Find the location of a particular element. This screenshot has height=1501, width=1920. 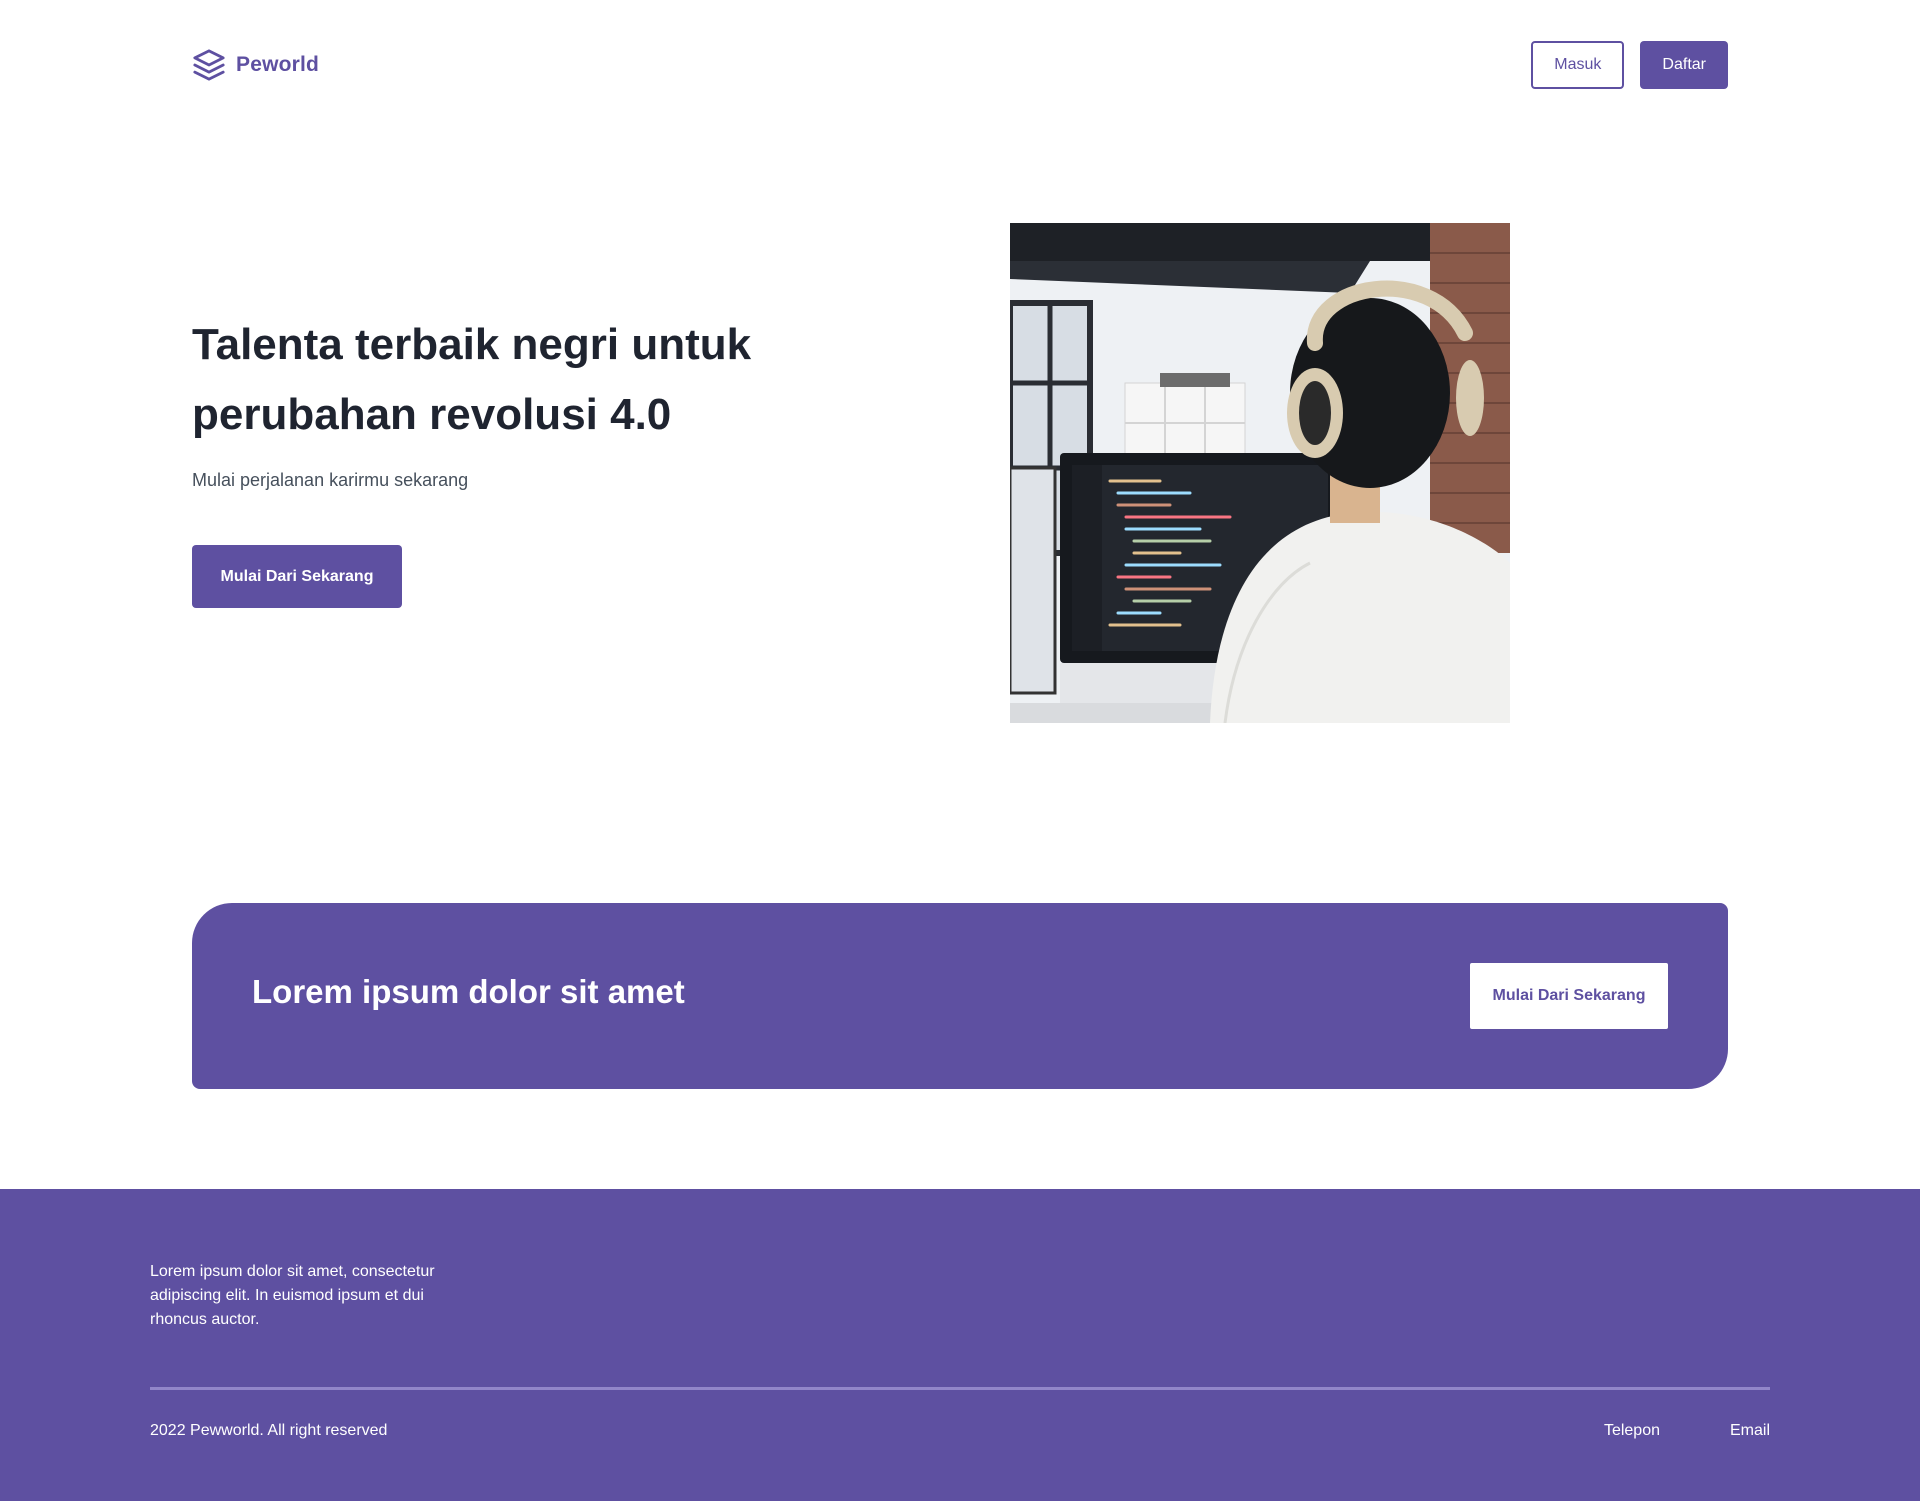

footer-divider is located at coordinates (960, 1388).